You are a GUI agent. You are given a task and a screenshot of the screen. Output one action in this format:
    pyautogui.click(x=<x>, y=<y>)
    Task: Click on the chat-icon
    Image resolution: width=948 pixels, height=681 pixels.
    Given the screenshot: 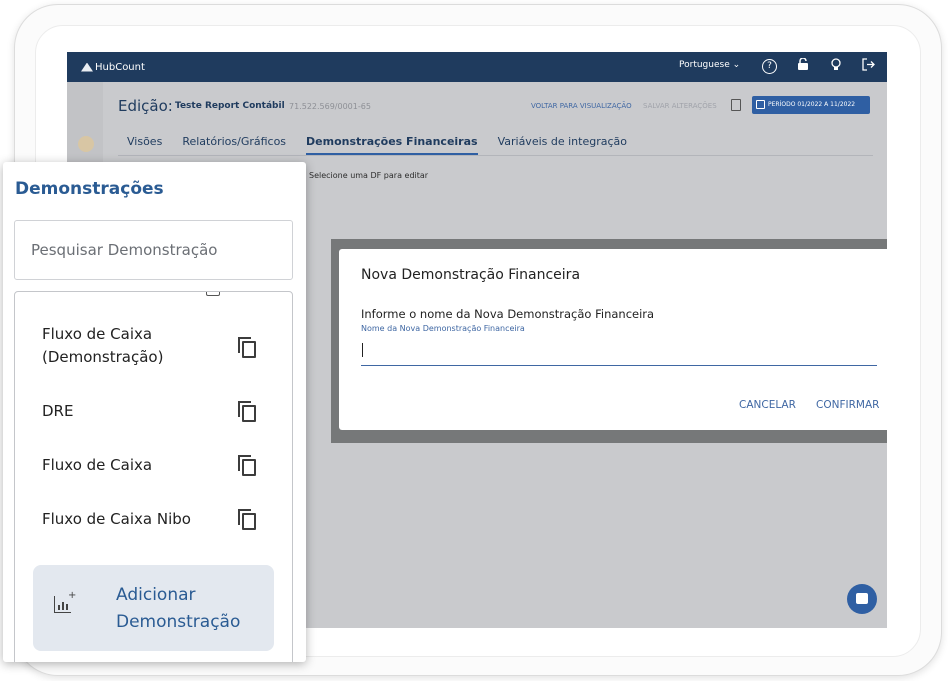 What is the action you would take?
    pyautogui.click(x=862, y=598)
    